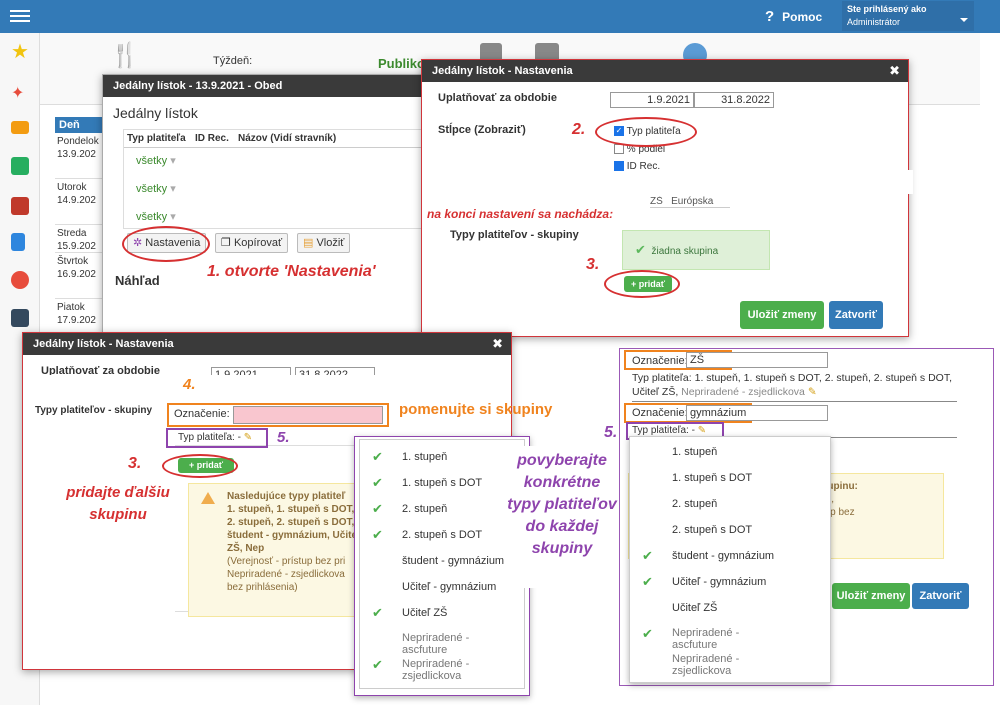  Describe the element at coordinates (757, 360) in the screenshot. I see `group-name-input: ZŠ` at that location.